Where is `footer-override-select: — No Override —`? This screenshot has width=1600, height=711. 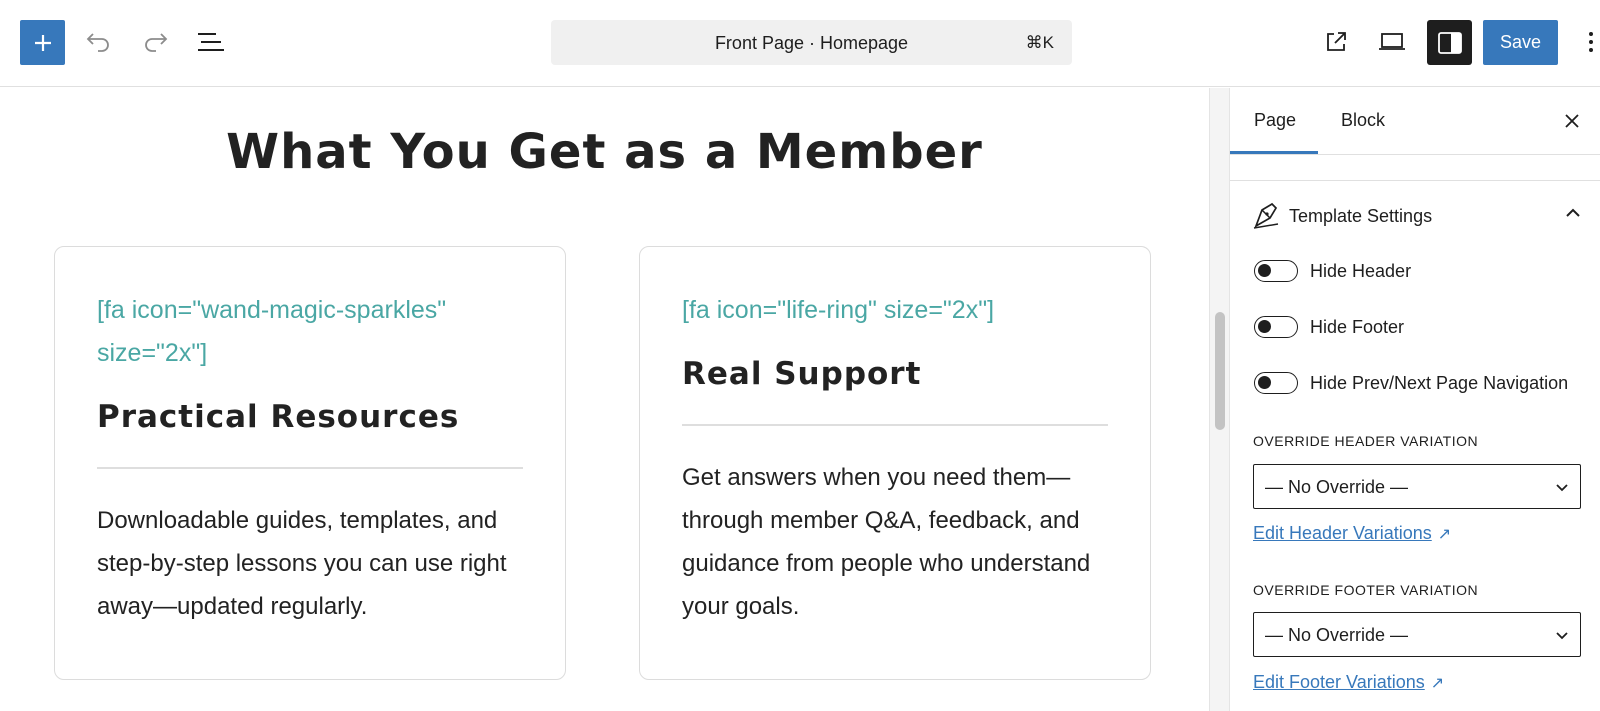
footer-override-select: — No Override — is located at coordinates (1417, 634).